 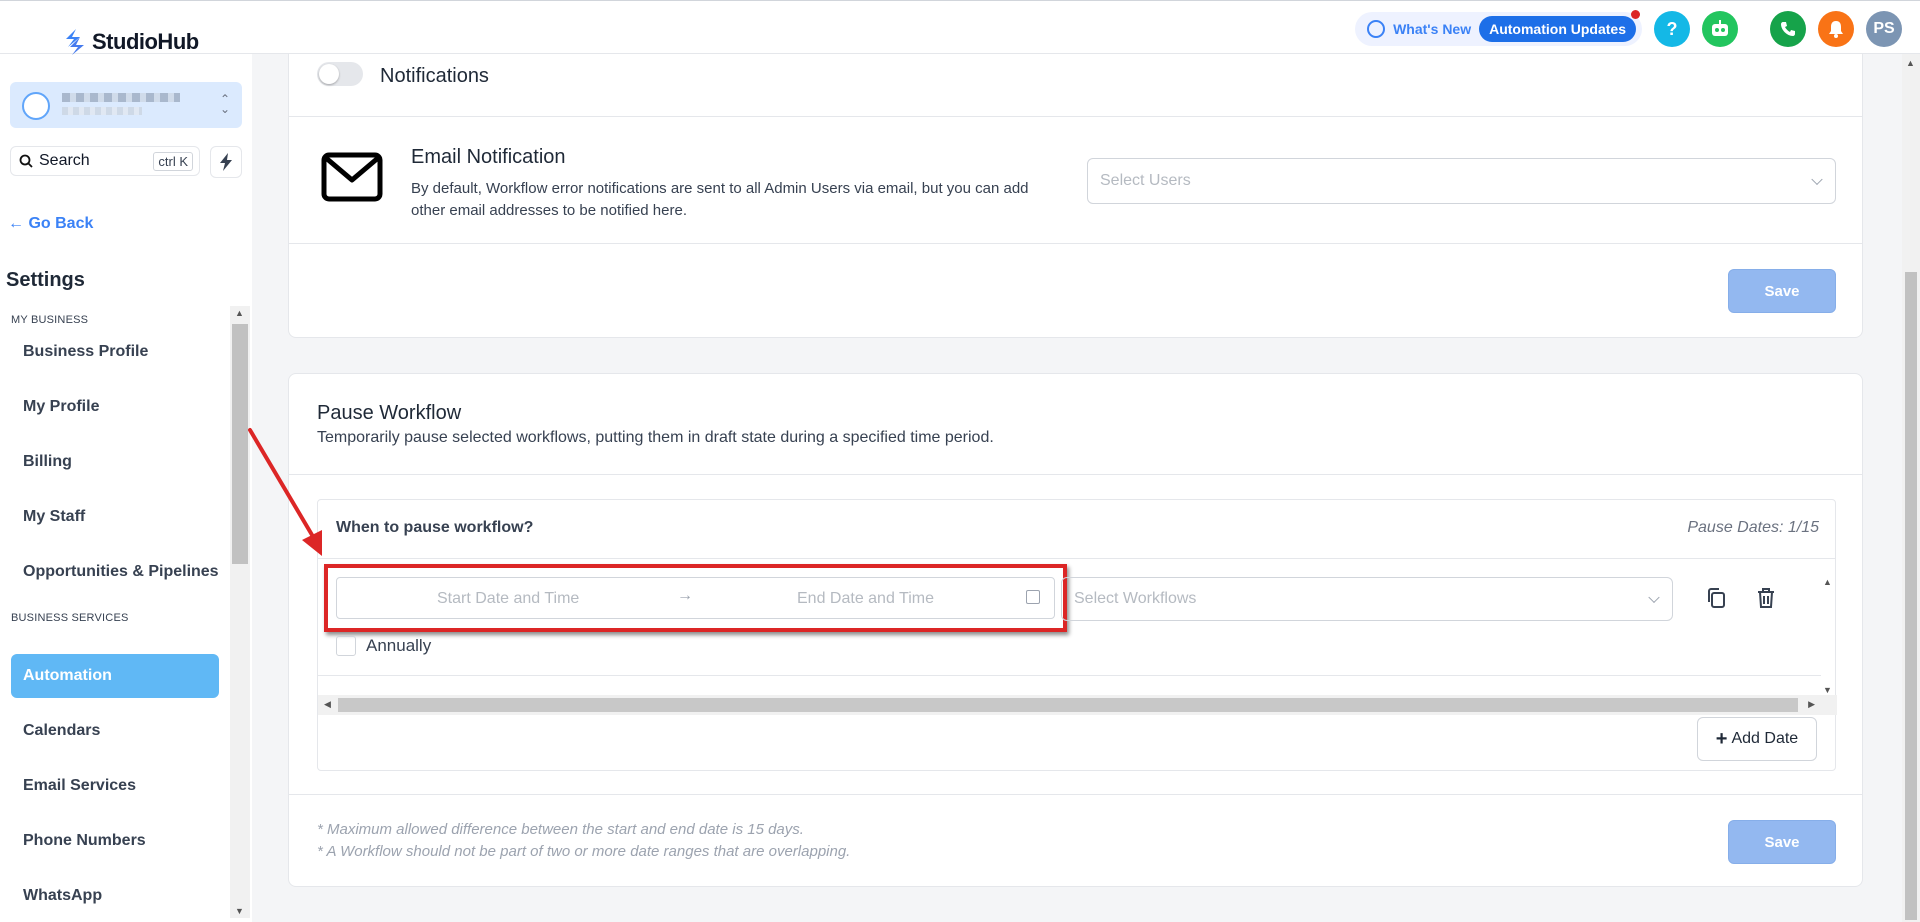 I want to click on quick-actions-button, so click(x=226, y=162).